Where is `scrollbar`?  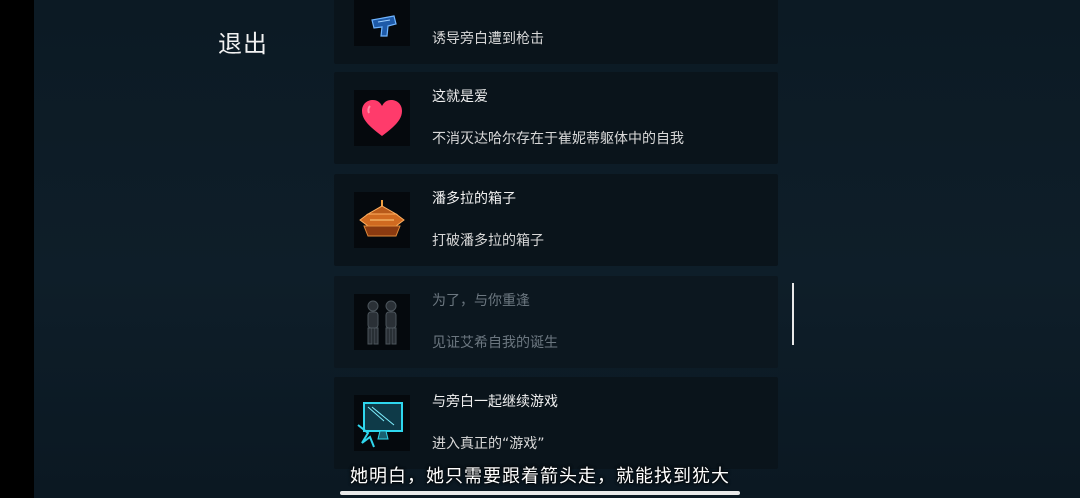
scrollbar is located at coordinates (793, 314).